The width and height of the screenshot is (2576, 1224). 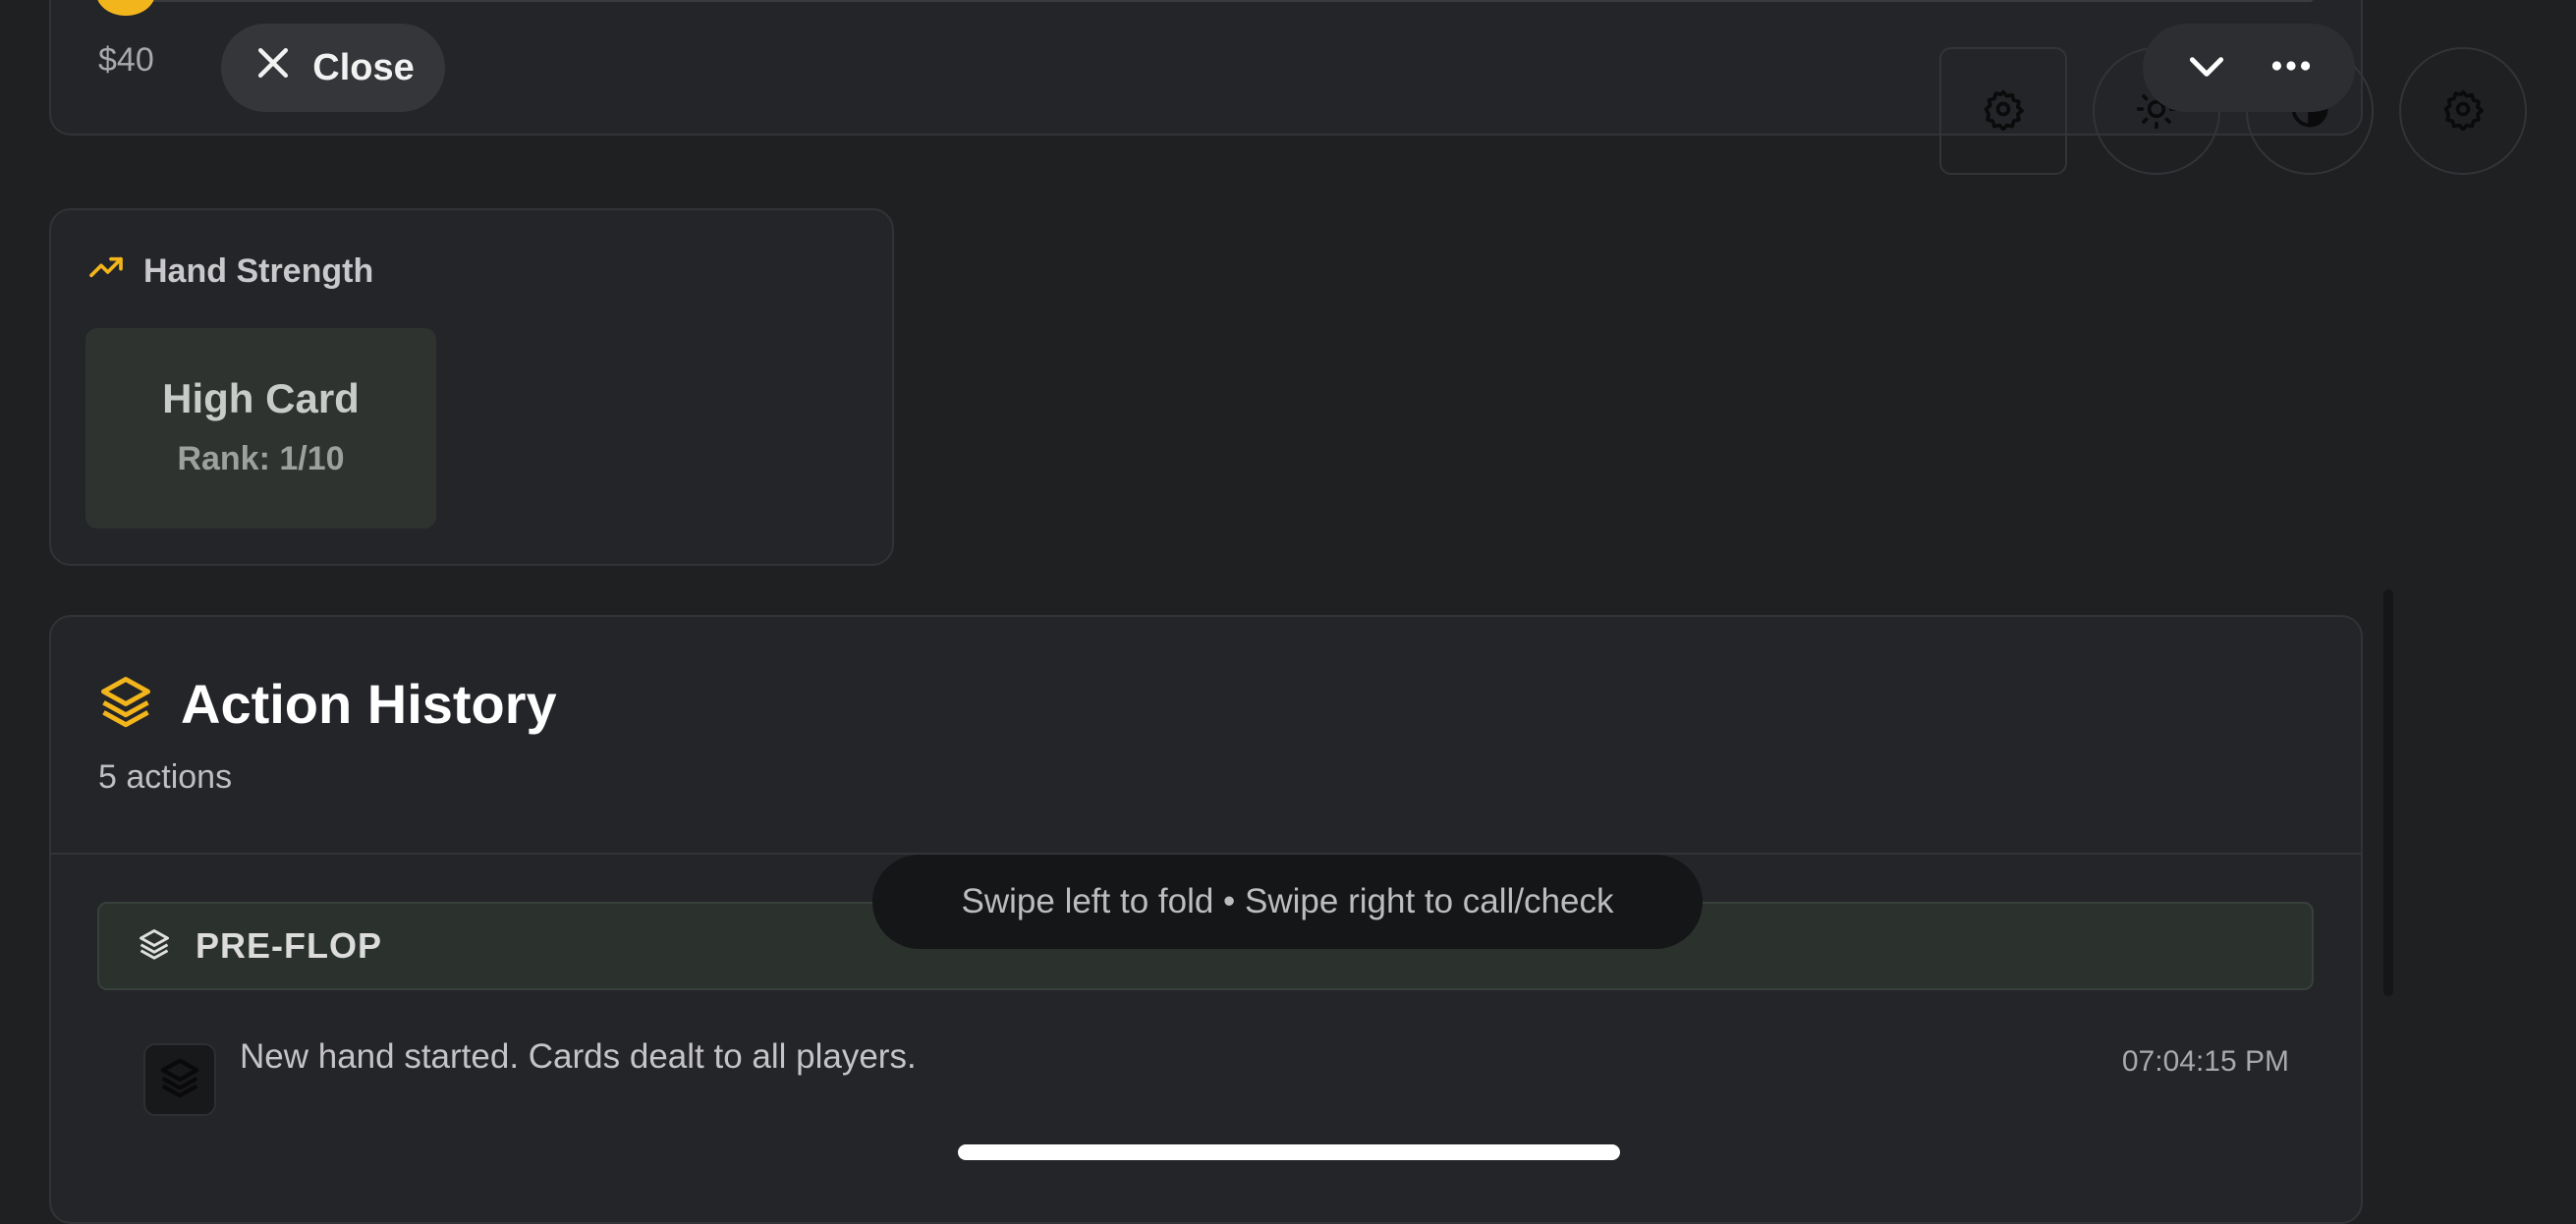 I want to click on hand-strength-title: Hand Strength, so click(x=258, y=271).